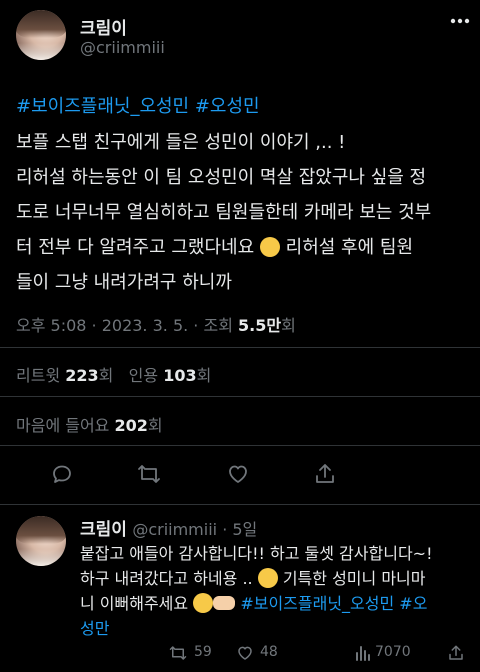  I want to click on reply-line-1: 붙잡고 애들아 감사합니다!! 하고 둘셋 감사합니다~!, so click(256, 553).